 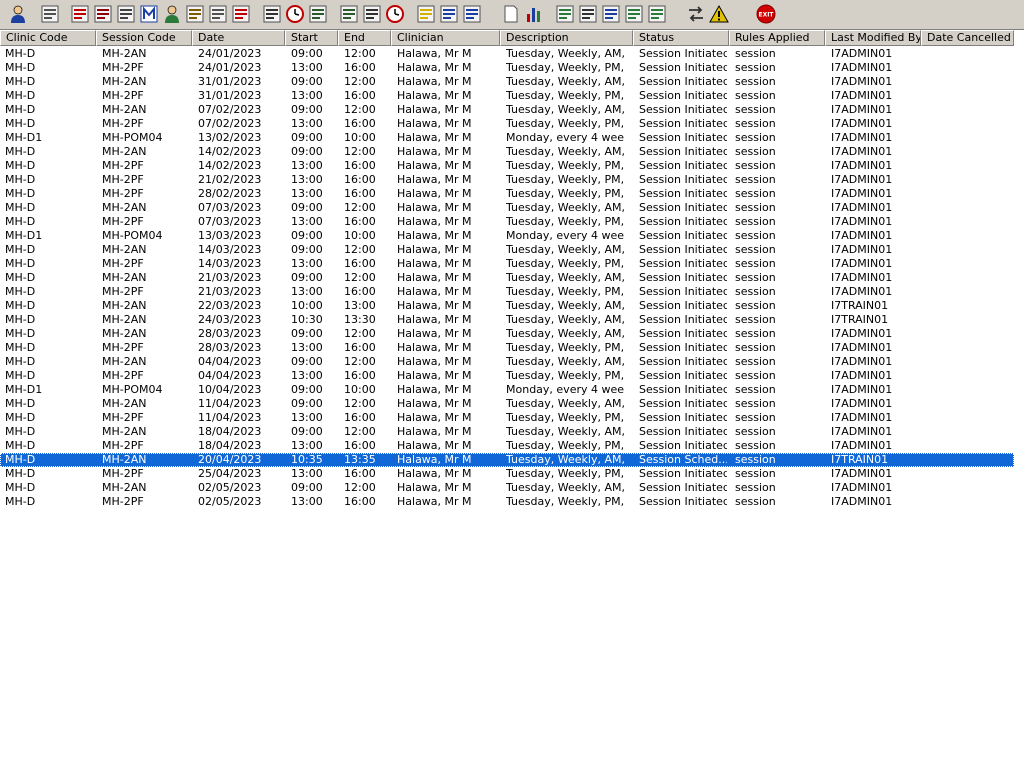 What do you see at coordinates (172, 14) in the screenshot?
I see `person-button` at bounding box center [172, 14].